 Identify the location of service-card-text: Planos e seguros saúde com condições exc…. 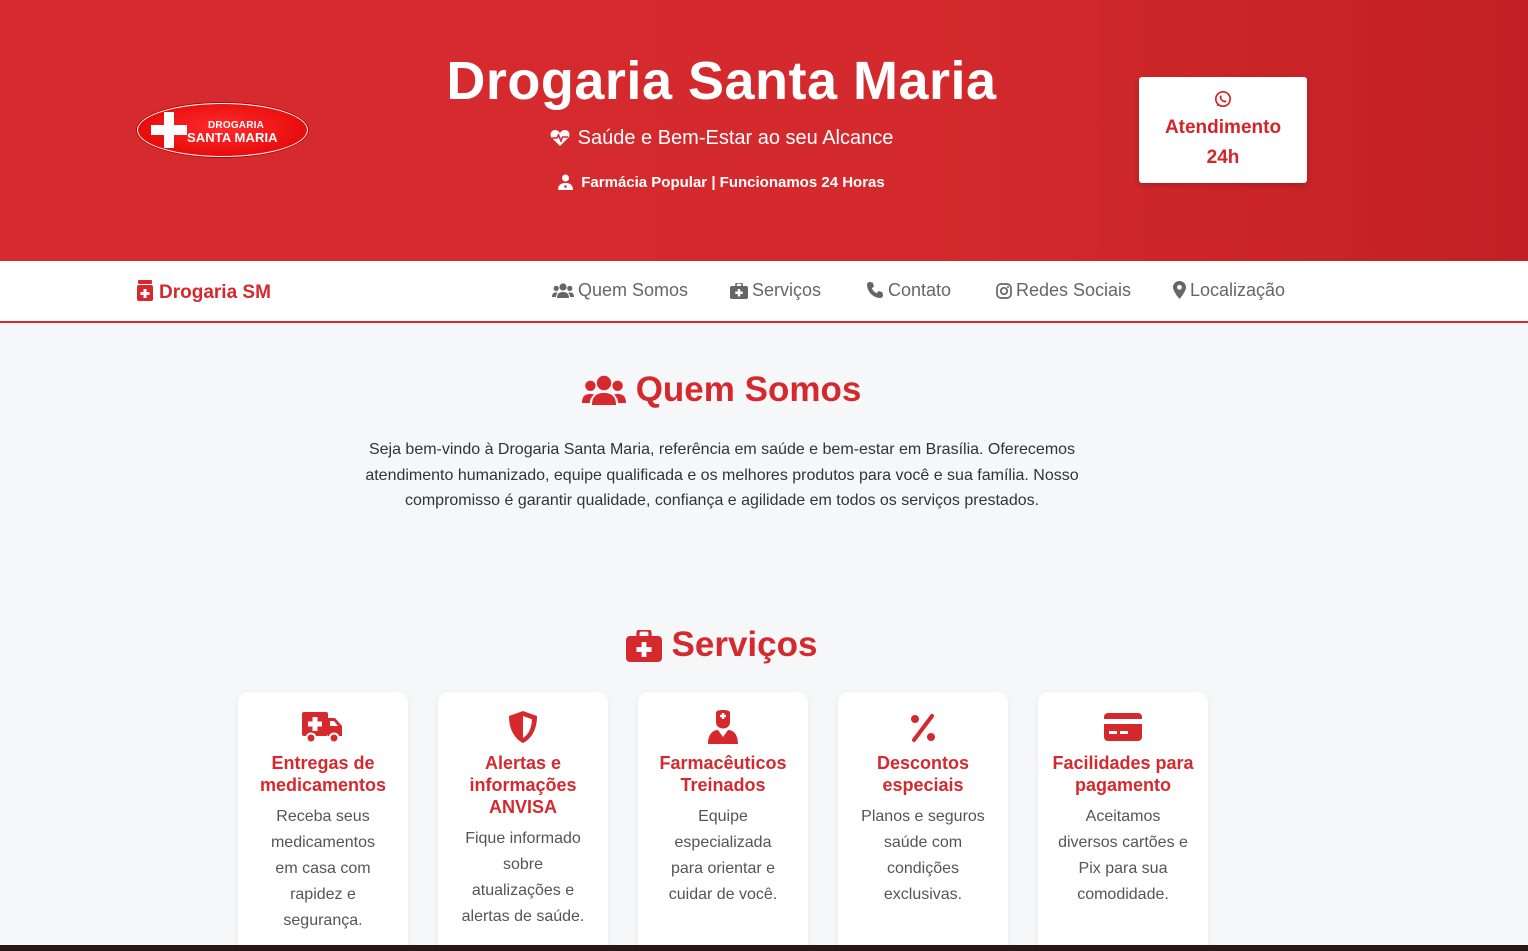
(923, 855).